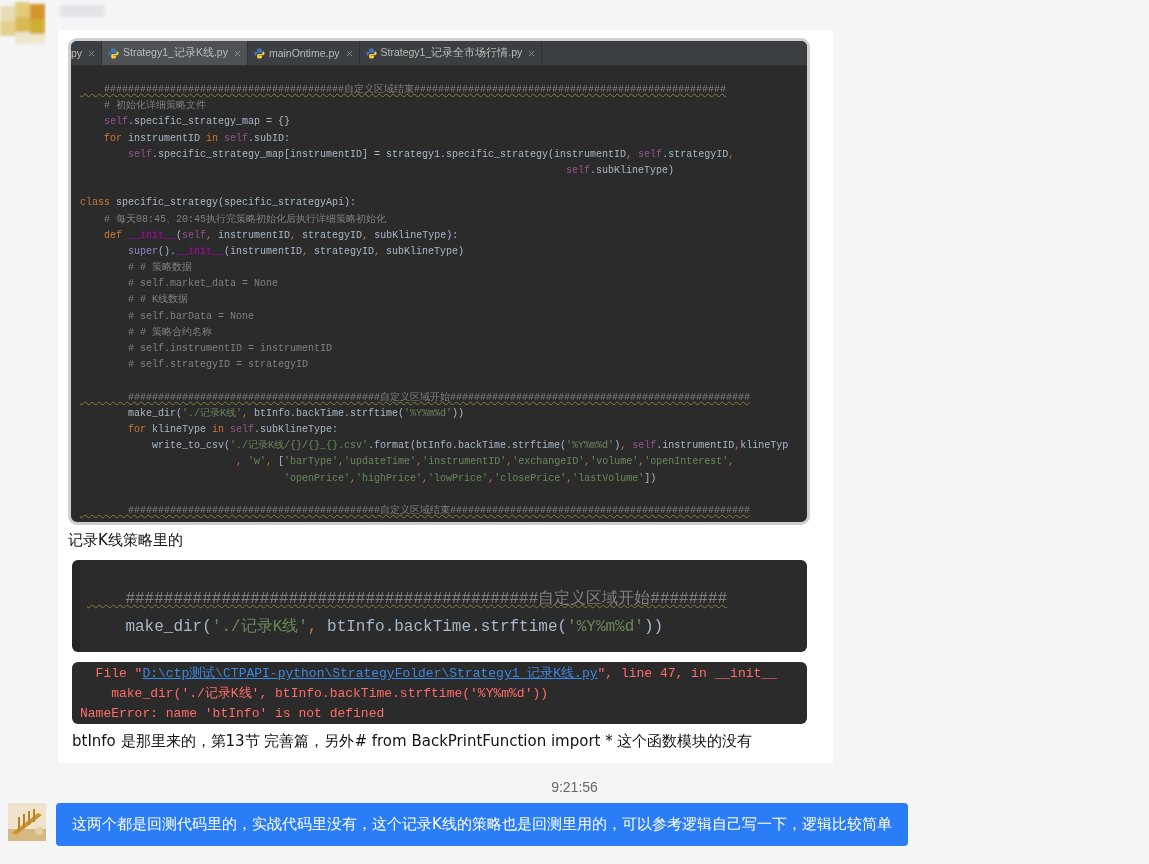  What do you see at coordinates (281, 235) in the screenshot?
I see `code-line: def __init__(self, instrumentID, strategyID, subKlineType):` at bounding box center [281, 235].